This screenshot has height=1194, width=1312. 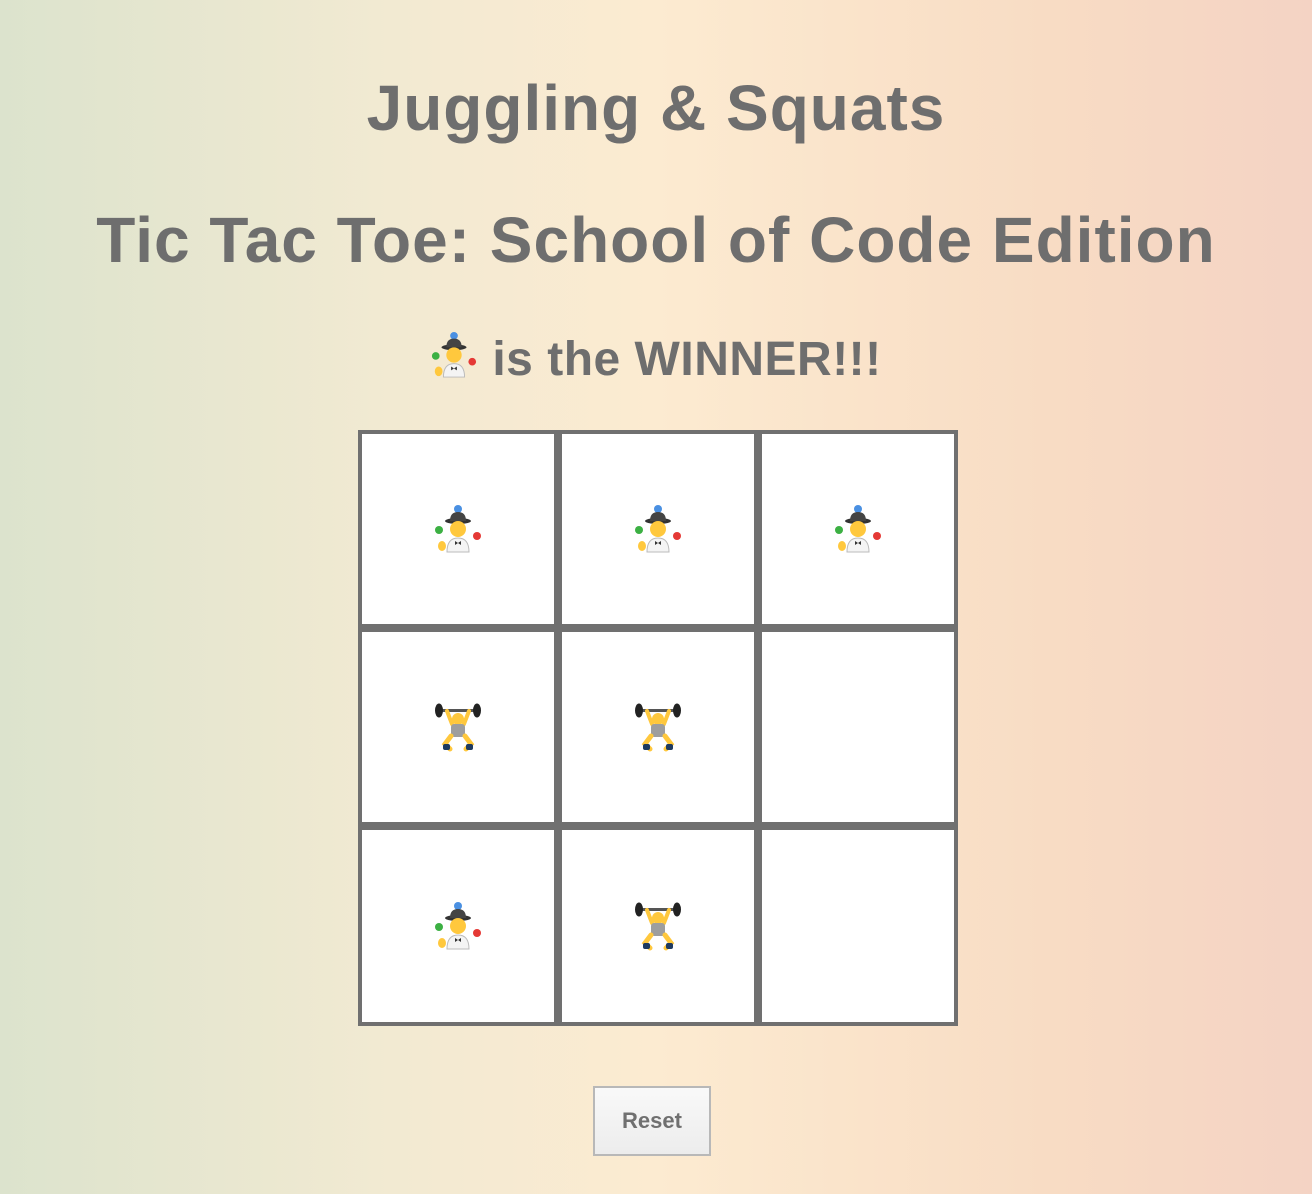 I want to click on reset-button: Reset, so click(x=652, y=1121).